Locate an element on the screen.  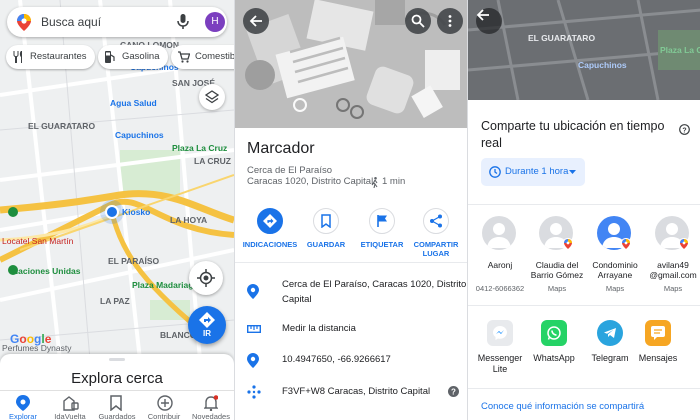
plus-code-text: F3VF+W8 Caracas, Distrito Capital is located at coordinates (356, 391).